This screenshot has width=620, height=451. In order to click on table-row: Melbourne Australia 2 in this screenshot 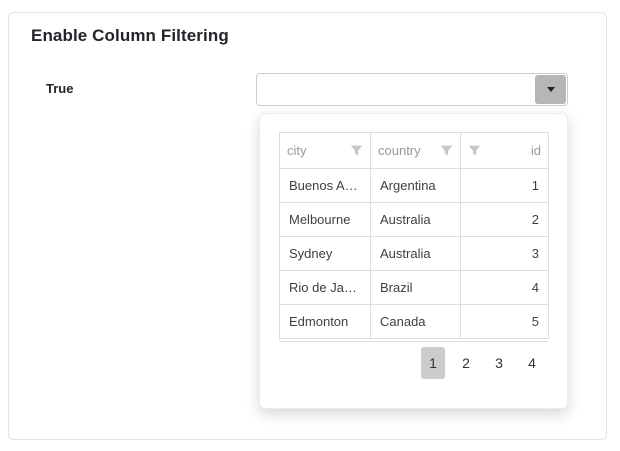, I will do `click(414, 219)`.